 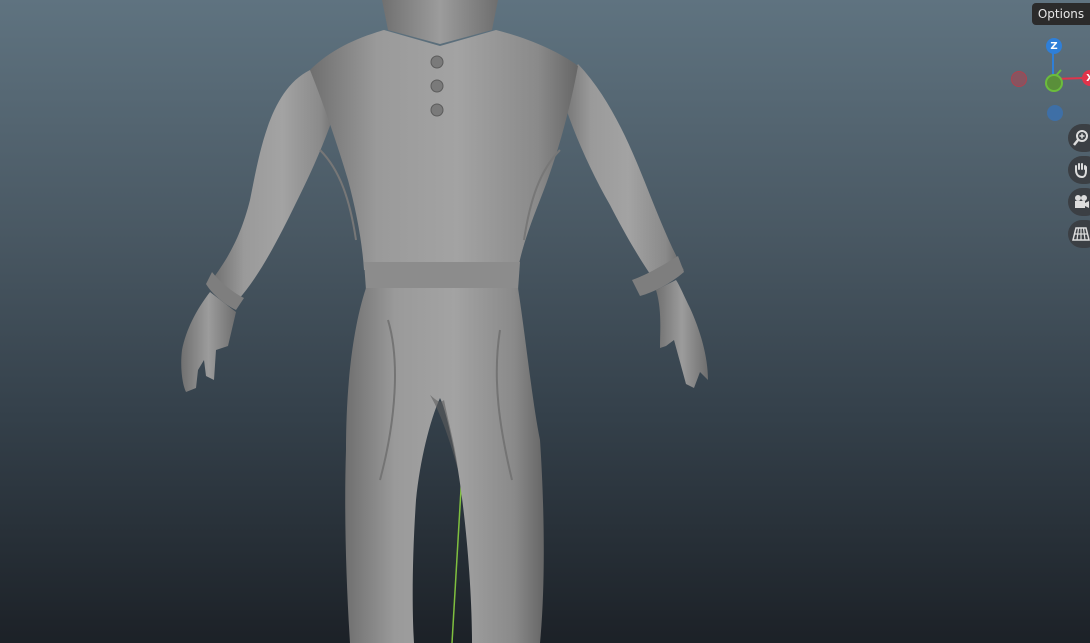 What do you see at coordinates (1082, 201) in the screenshot?
I see `camera-icon` at bounding box center [1082, 201].